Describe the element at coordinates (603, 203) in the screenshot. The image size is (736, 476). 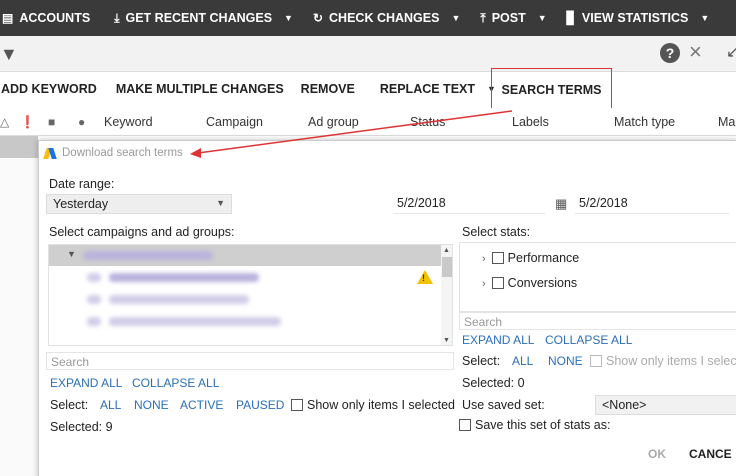
I see `date-to-value: 5/2/2018` at that location.